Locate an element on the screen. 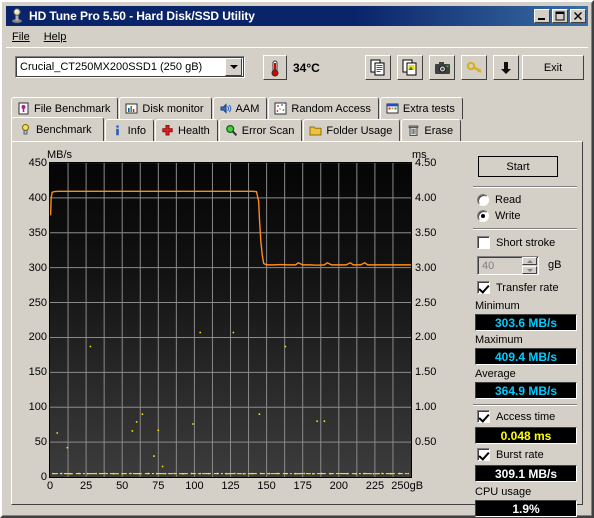  exit-button-label: Exit is located at coordinates (553, 67).